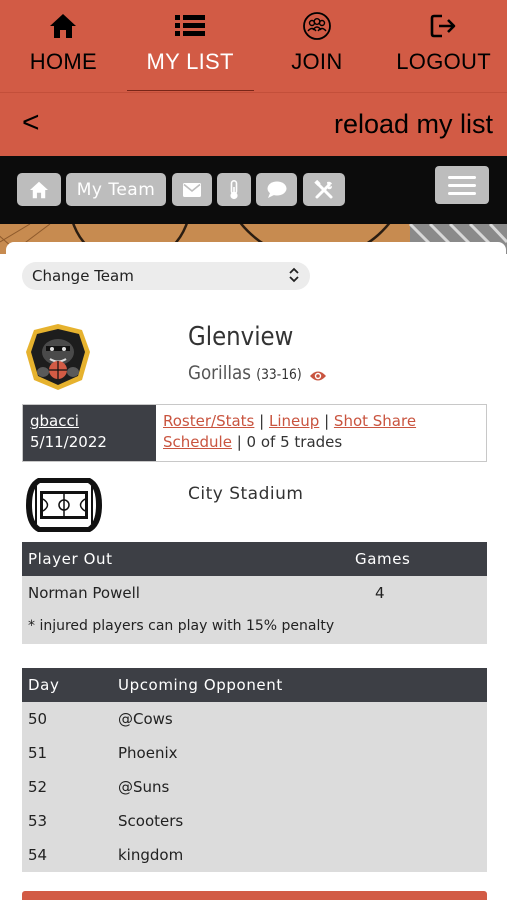  Describe the element at coordinates (254, 719) in the screenshot. I see `table-row: 50 @Cows` at that location.